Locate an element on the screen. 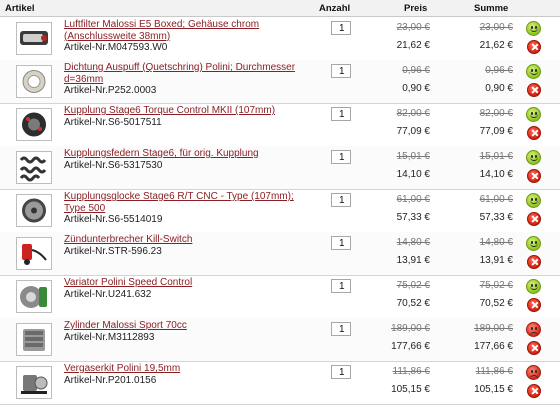 The height and width of the screenshot is (420, 560). unit-price-new: 105,15 € is located at coordinates (410, 389).